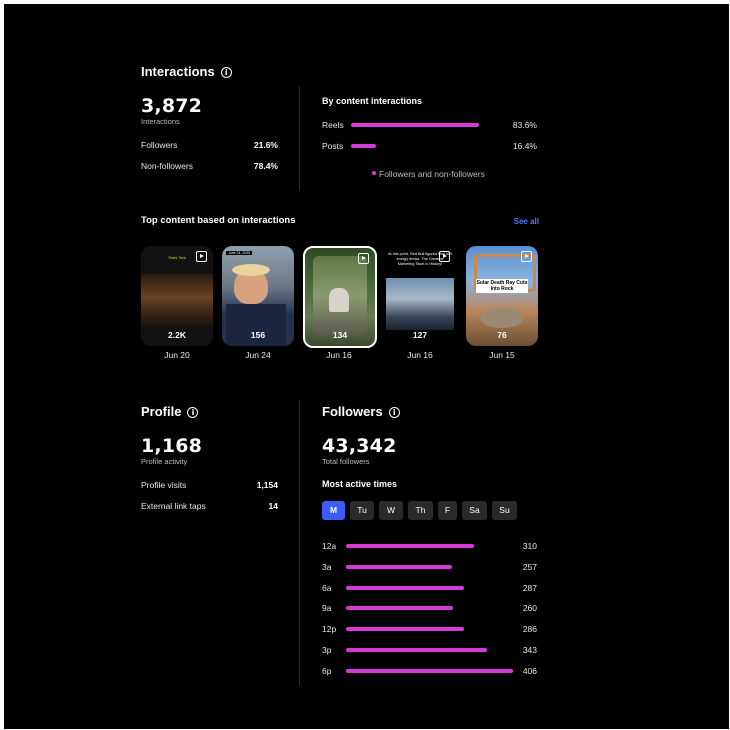 The image size is (730, 730). I want to click on time-value: 260, so click(529, 608).